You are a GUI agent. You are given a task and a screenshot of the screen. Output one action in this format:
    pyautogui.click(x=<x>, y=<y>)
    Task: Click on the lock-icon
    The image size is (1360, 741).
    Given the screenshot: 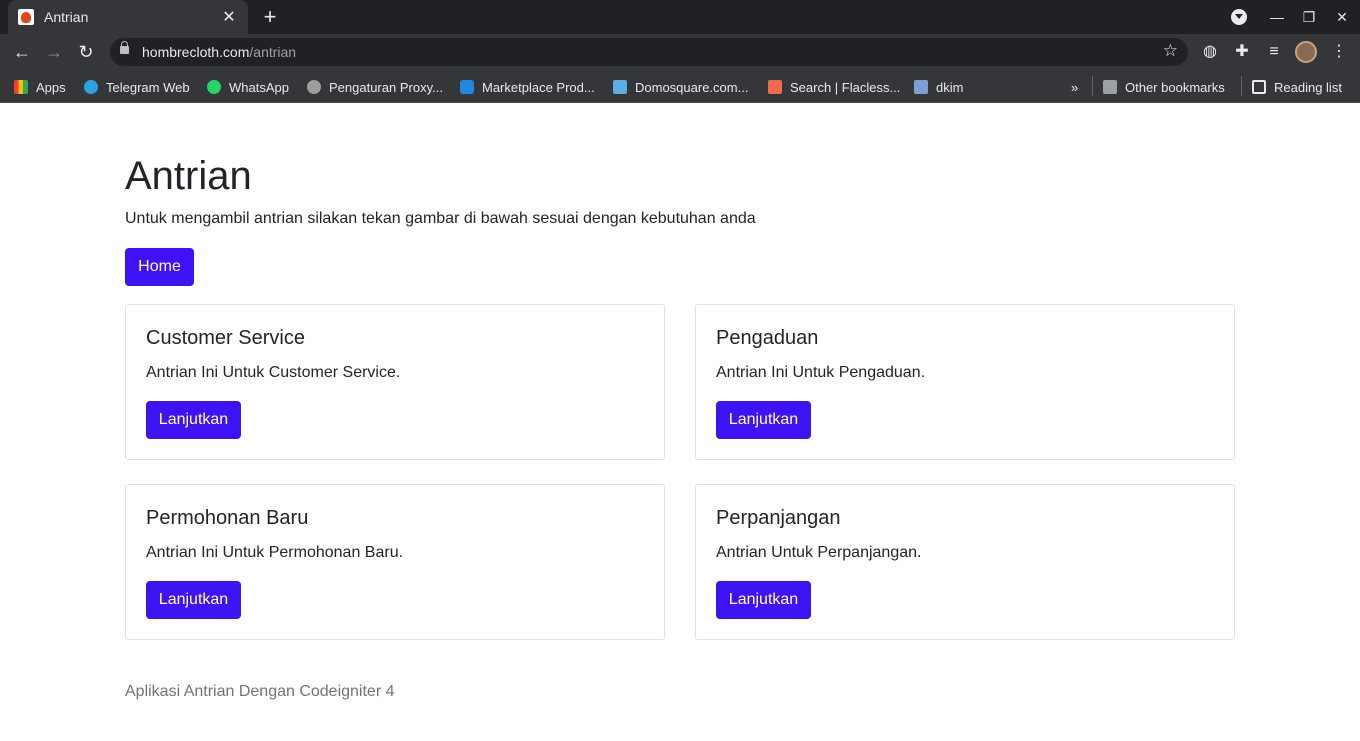 What is the action you would take?
    pyautogui.click(x=124, y=47)
    